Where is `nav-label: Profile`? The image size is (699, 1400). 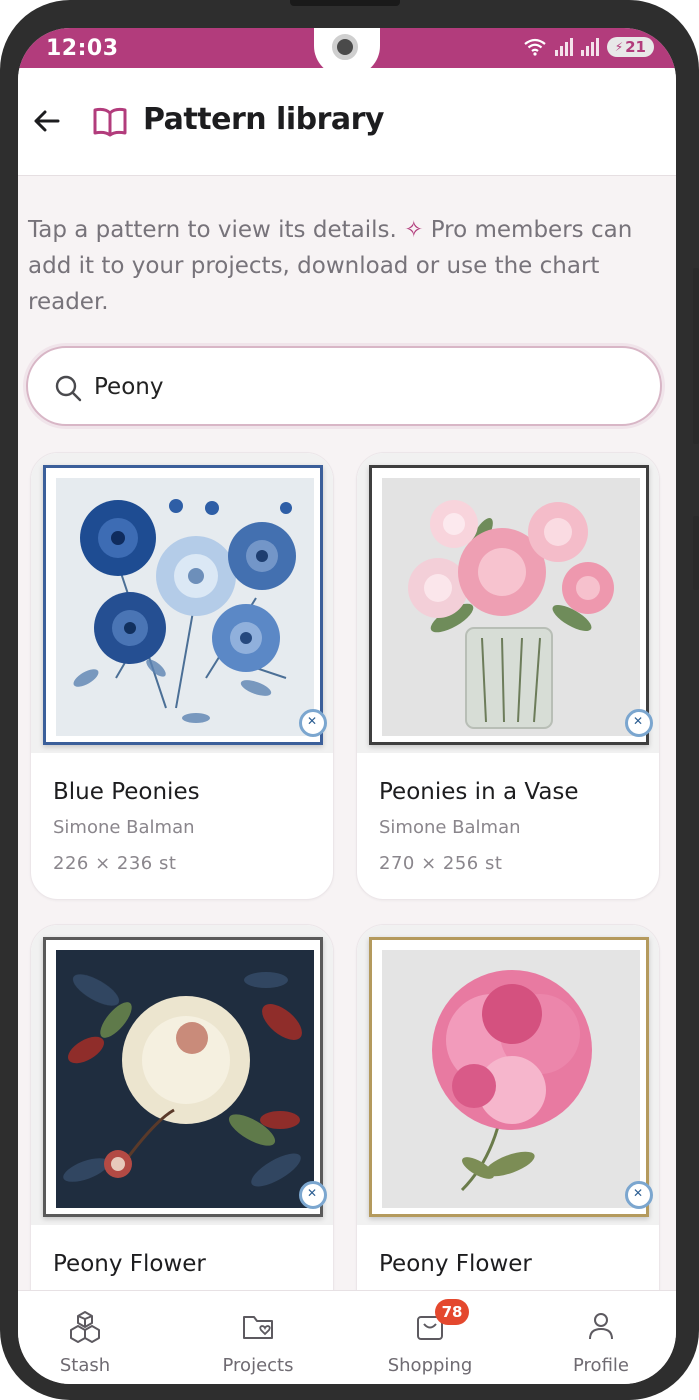
nav-label: Profile is located at coordinates (601, 1365).